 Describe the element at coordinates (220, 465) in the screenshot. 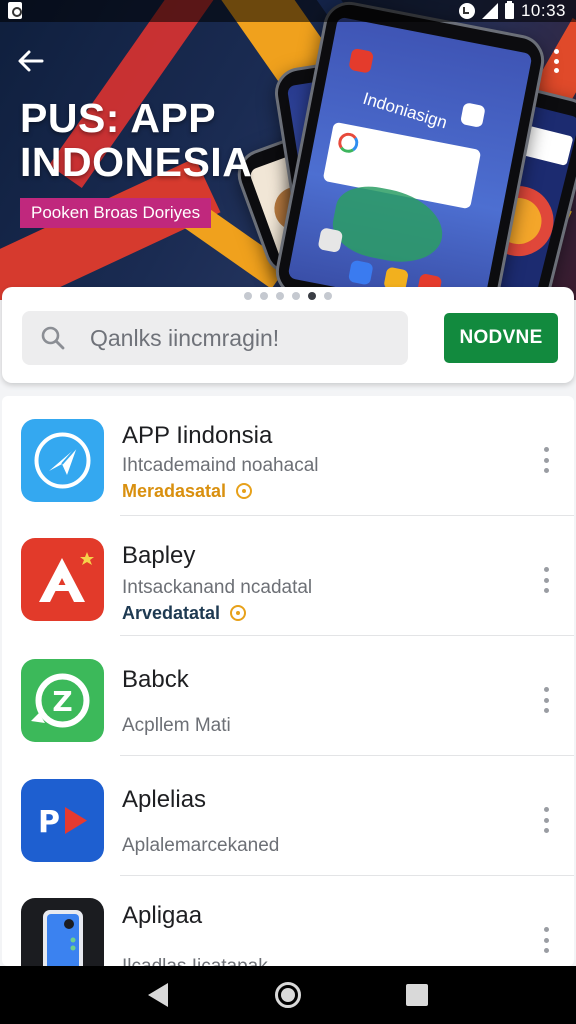

I see `app-subtitle: Ihtcademaind noahacal` at that location.